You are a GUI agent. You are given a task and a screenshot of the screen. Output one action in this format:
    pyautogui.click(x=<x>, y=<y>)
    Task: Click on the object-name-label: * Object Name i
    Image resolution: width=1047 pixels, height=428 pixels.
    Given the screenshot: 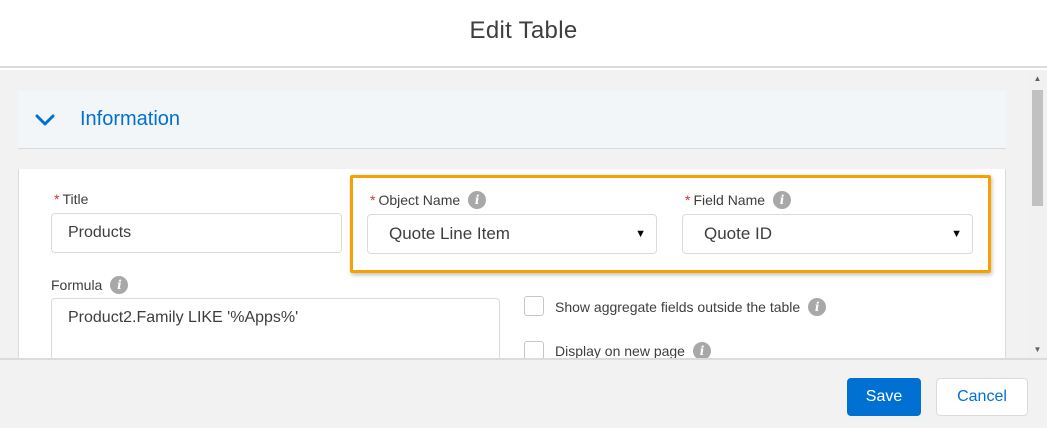 What is the action you would take?
    pyautogui.click(x=428, y=200)
    